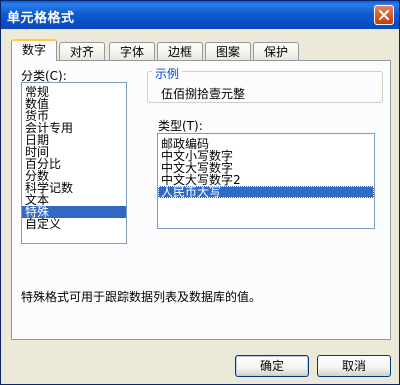  What do you see at coordinates (266, 181) in the screenshot?
I see `type-list: 邮政编码 中文小写数字 中文大写数字 中文大写数字2 人民币大写` at bounding box center [266, 181].